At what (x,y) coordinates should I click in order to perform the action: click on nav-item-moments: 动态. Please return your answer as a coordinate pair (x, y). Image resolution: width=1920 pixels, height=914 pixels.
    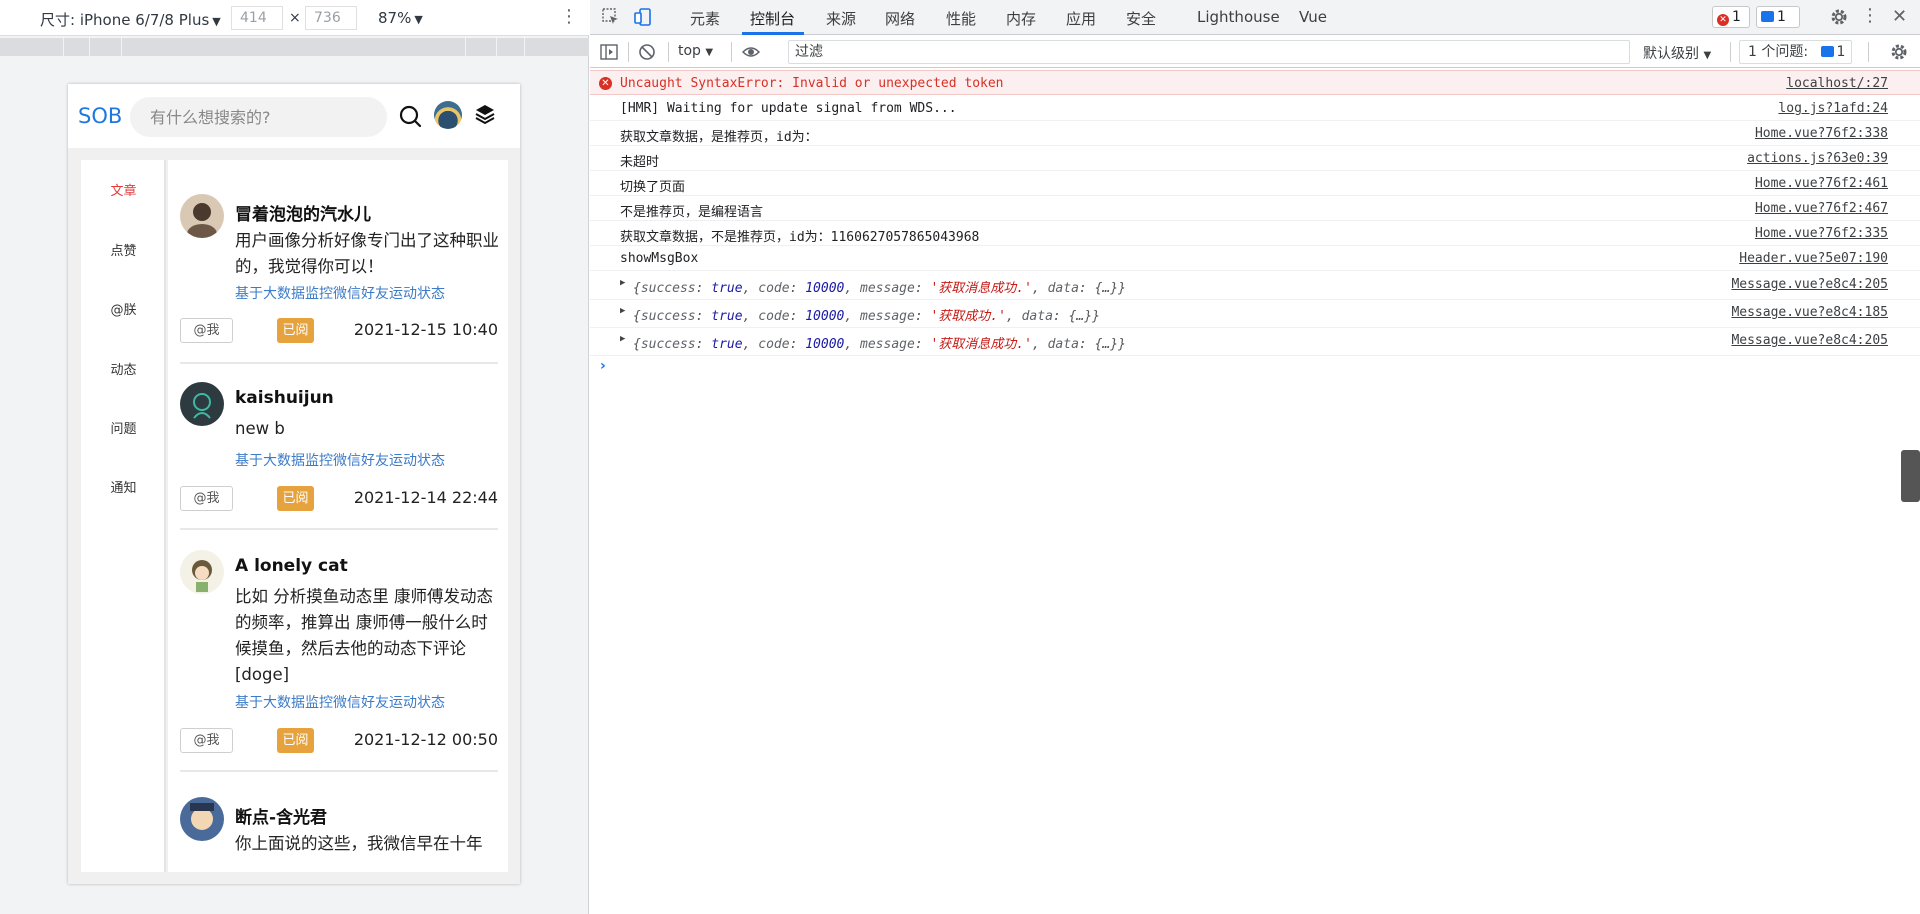
    Looking at the image, I should click on (123, 368).